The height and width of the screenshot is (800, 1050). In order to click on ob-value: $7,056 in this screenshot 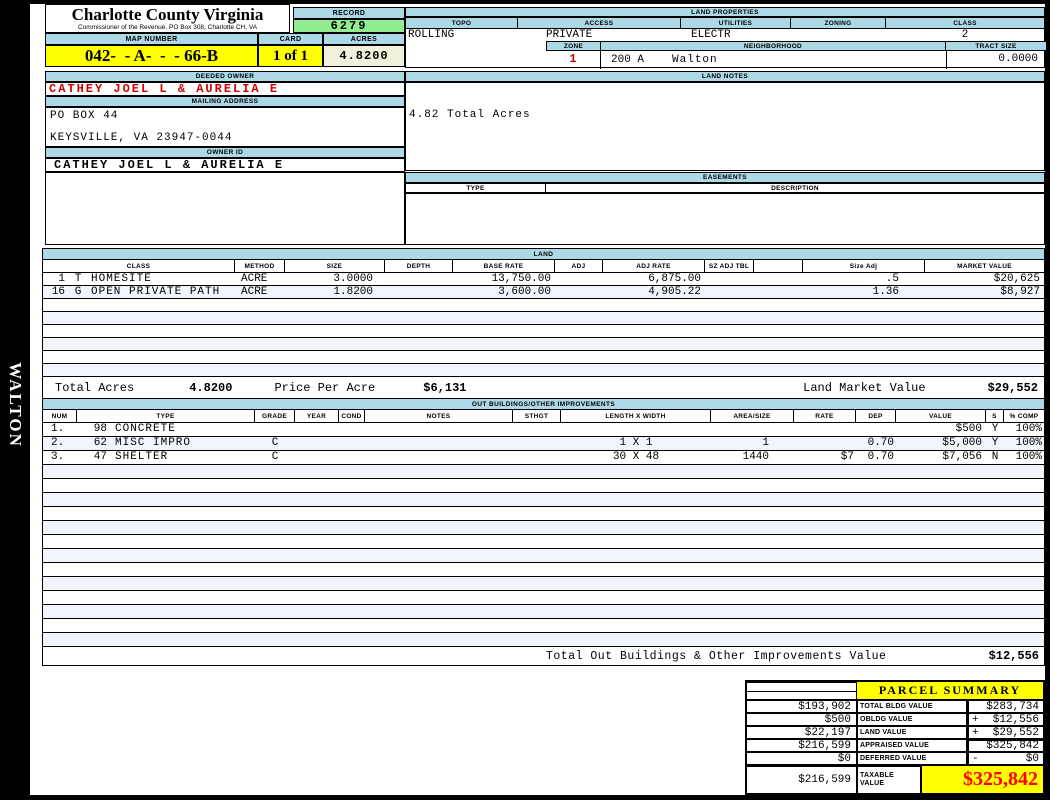, I will do `click(962, 457)`.